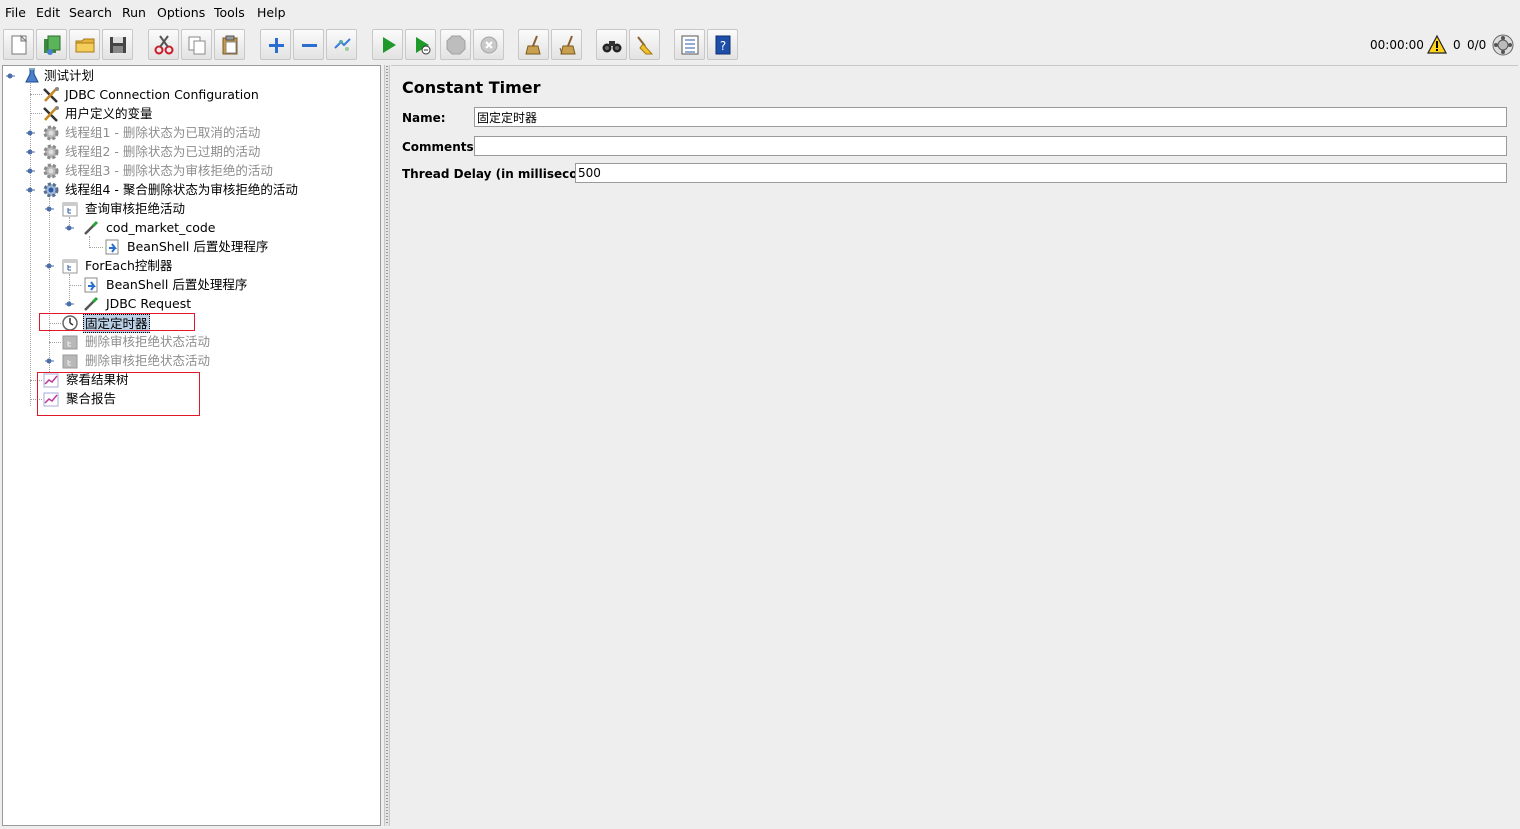  I want to click on start-no-pauses-icon, so click(422, 45).